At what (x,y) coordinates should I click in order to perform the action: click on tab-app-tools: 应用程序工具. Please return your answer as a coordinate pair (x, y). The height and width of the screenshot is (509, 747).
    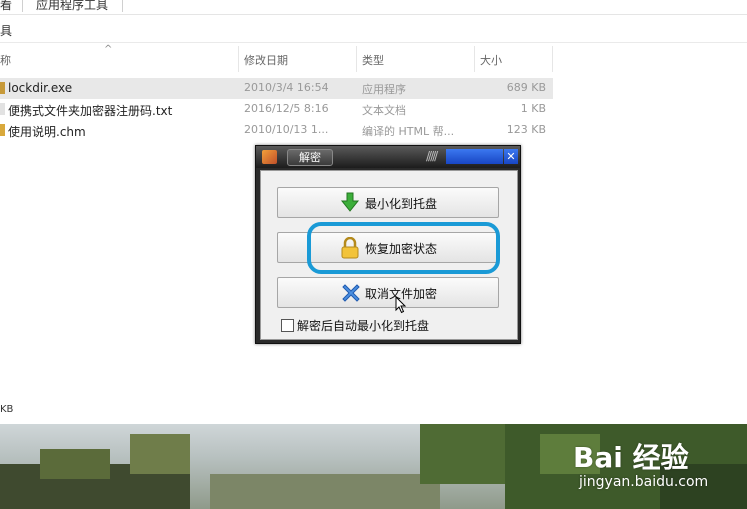
    Looking at the image, I should click on (72, 6).